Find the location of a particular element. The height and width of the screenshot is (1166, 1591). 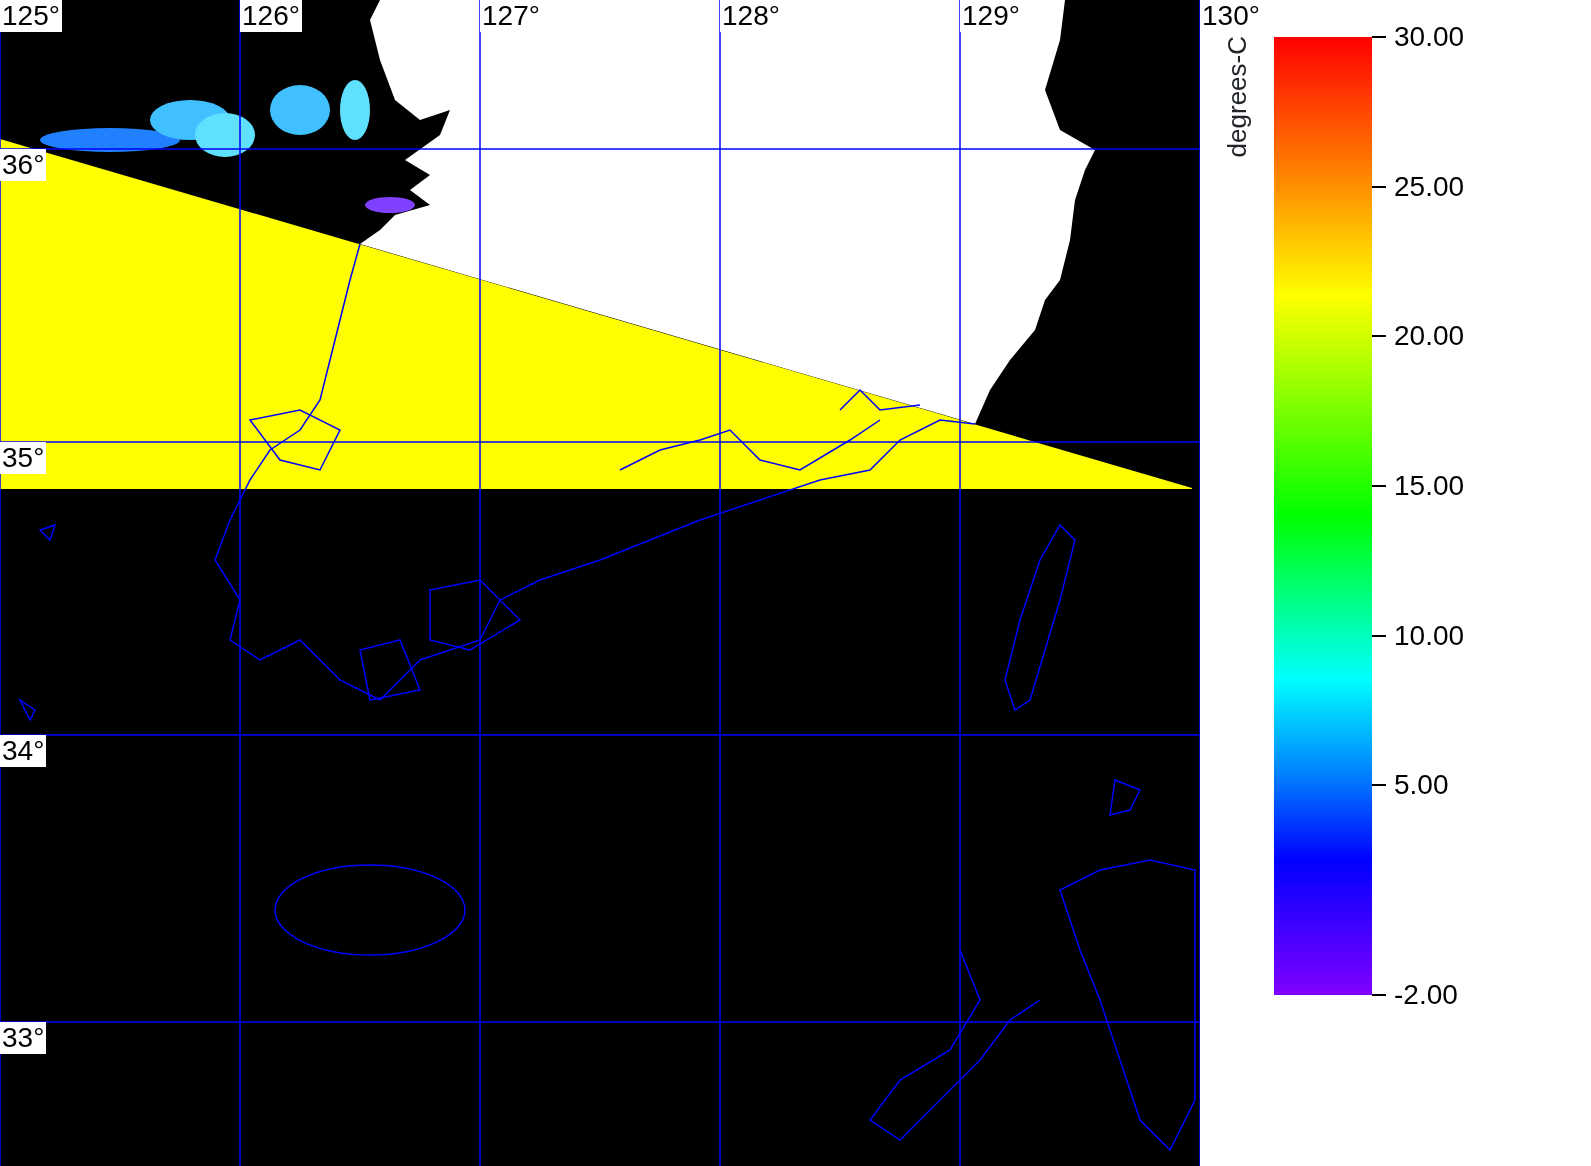

tick-label: 15.00 is located at coordinates (1429, 486).